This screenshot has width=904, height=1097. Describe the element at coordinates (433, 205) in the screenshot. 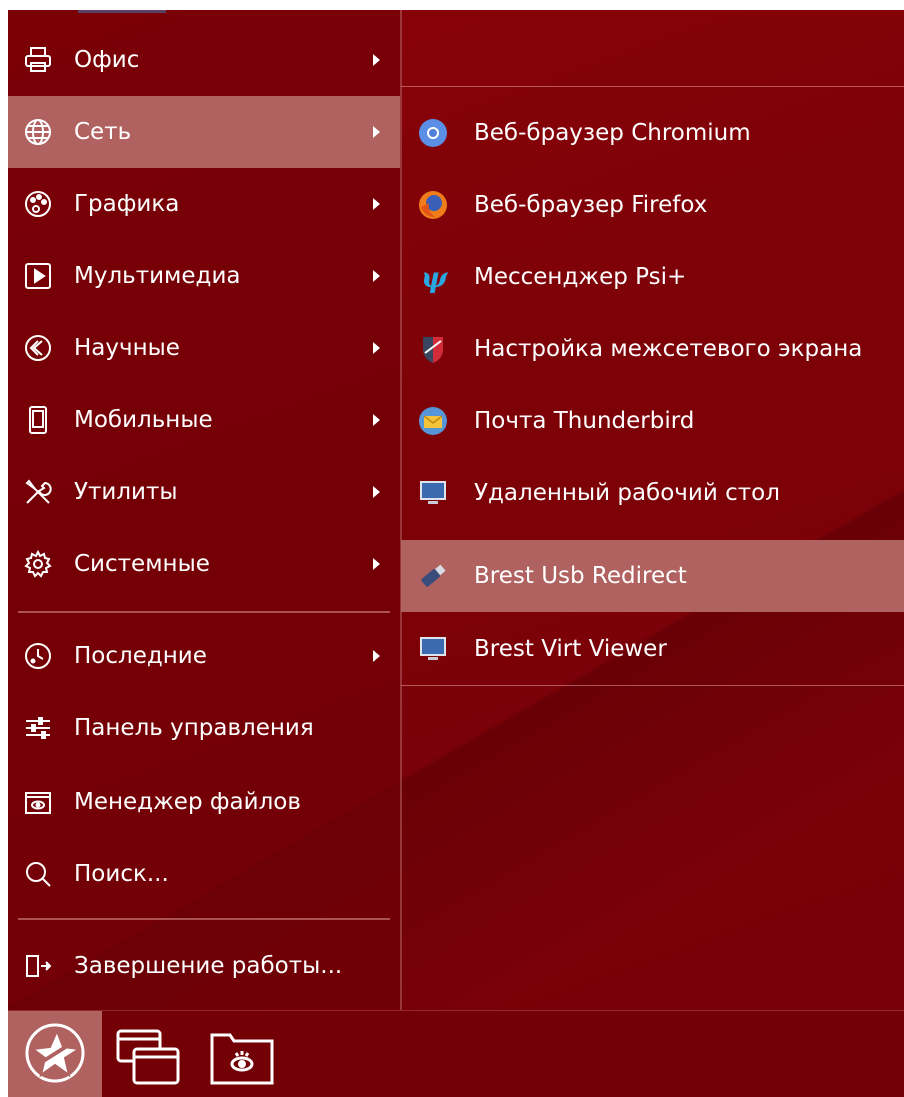

I see `firefox-icon` at that location.